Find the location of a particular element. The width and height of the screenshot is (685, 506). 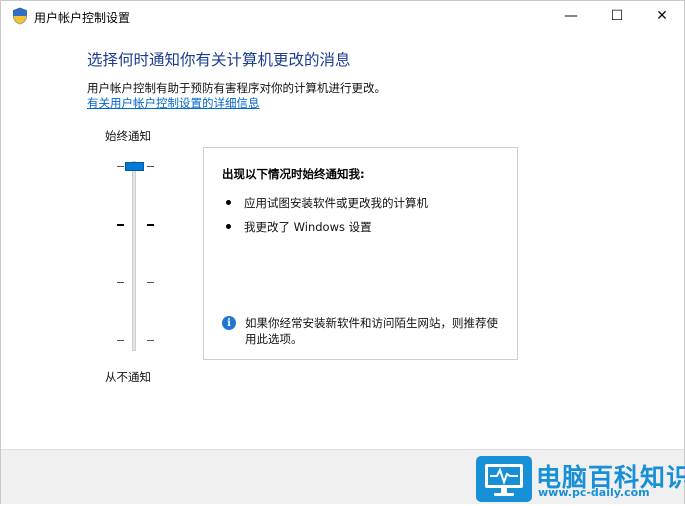

page-heading: 选择何时通知你有关计算机更改的消息 is located at coordinates (219, 60).